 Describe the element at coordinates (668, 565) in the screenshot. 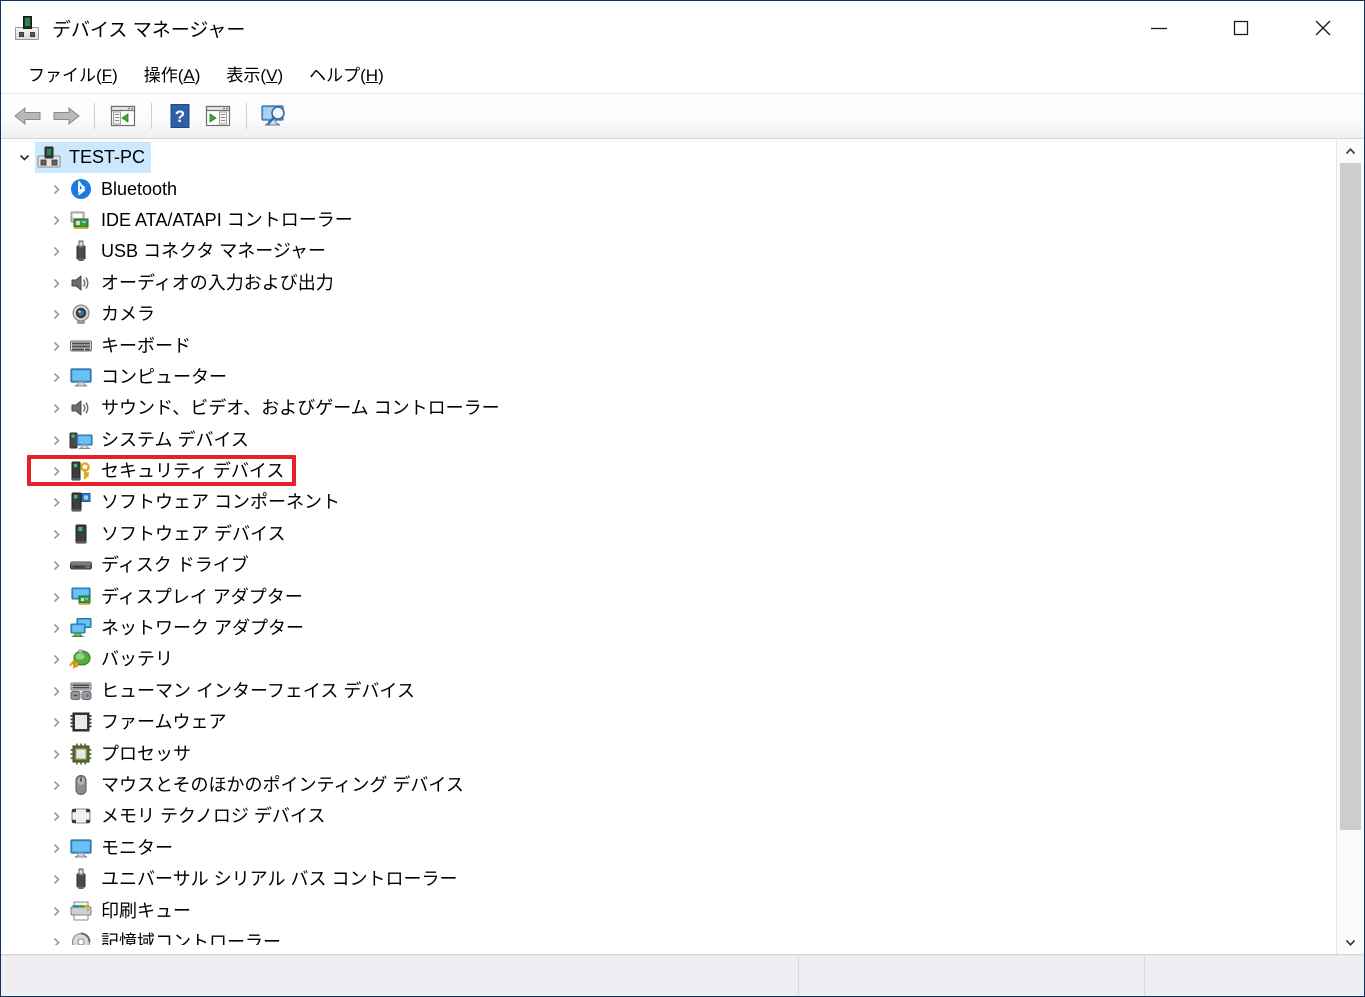

I see `tree-item: ディスク ドライブ` at that location.